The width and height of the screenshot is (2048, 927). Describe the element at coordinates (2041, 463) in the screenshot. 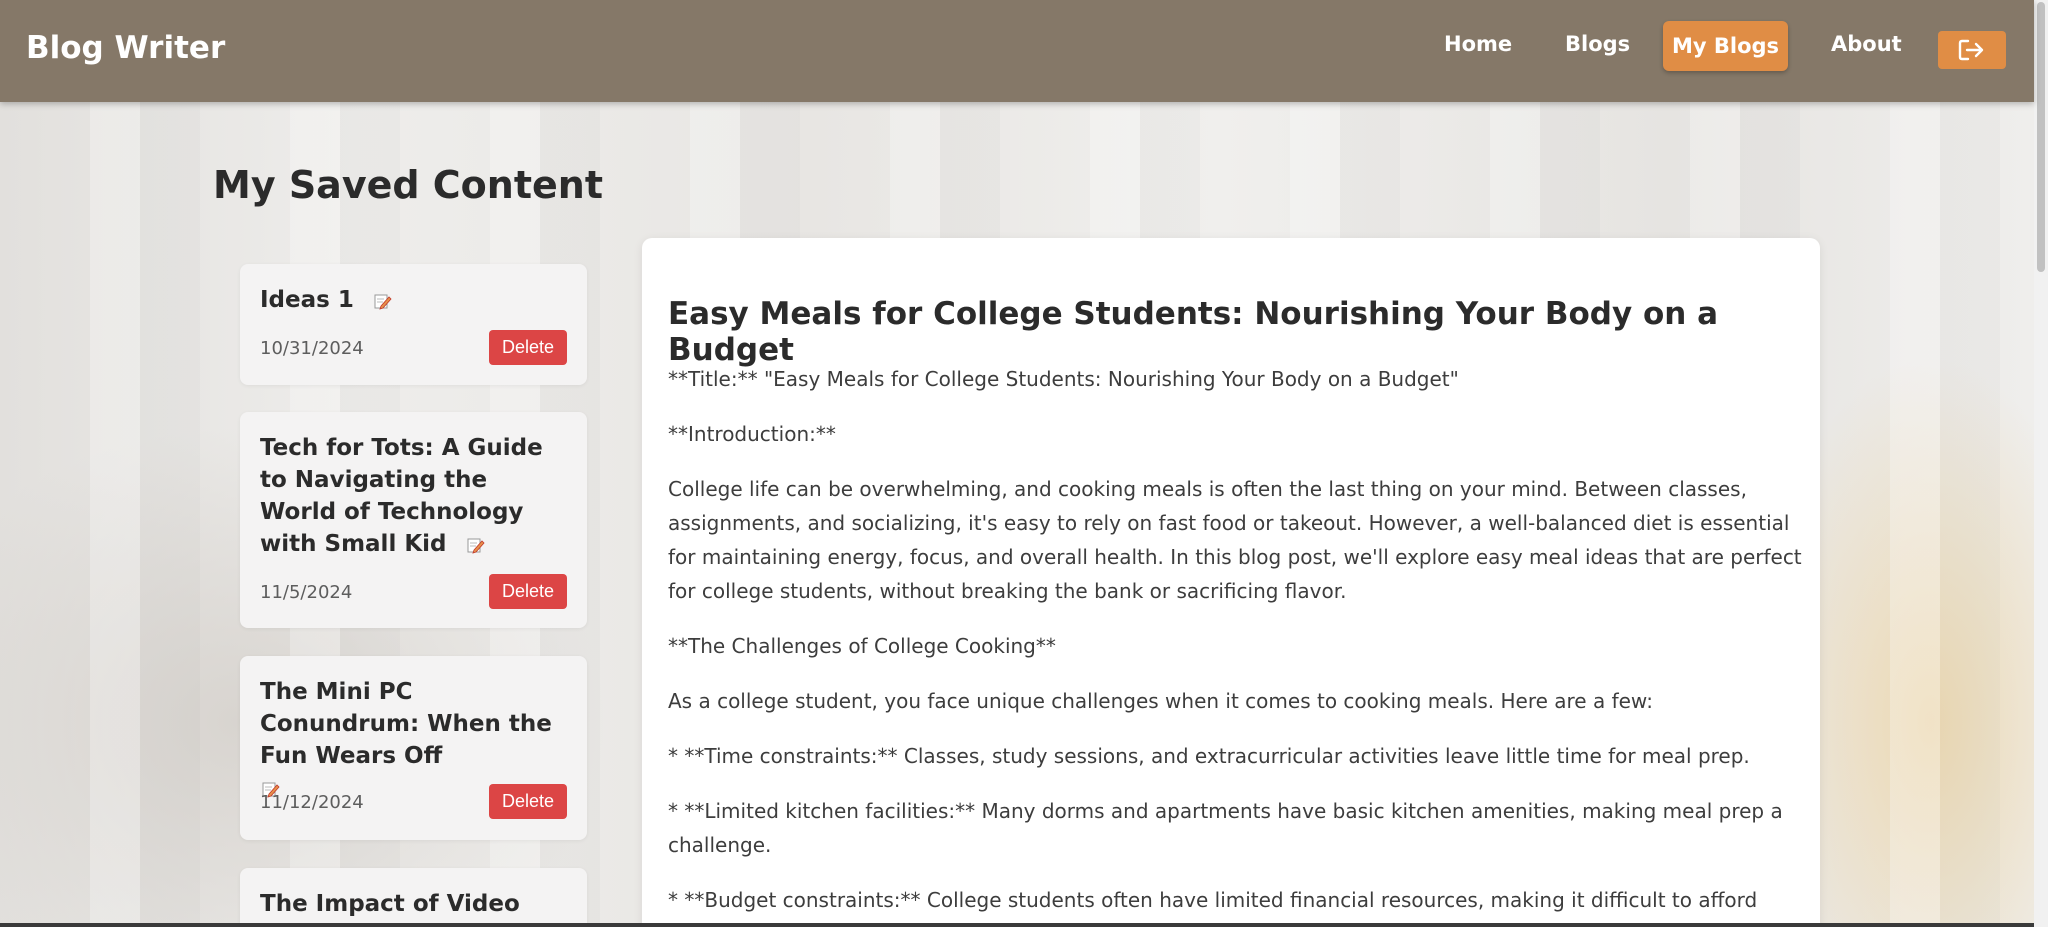

I see `page-scrollbar` at that location.